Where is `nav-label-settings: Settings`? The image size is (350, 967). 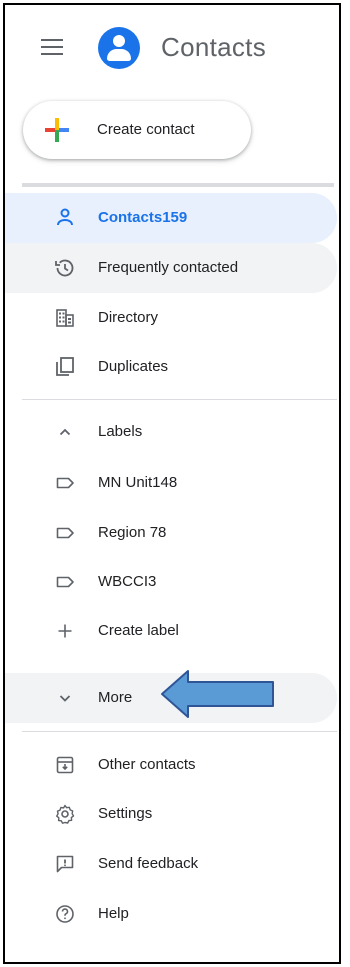 nav-label-settings: Settings is located at coordinates (125, 813).